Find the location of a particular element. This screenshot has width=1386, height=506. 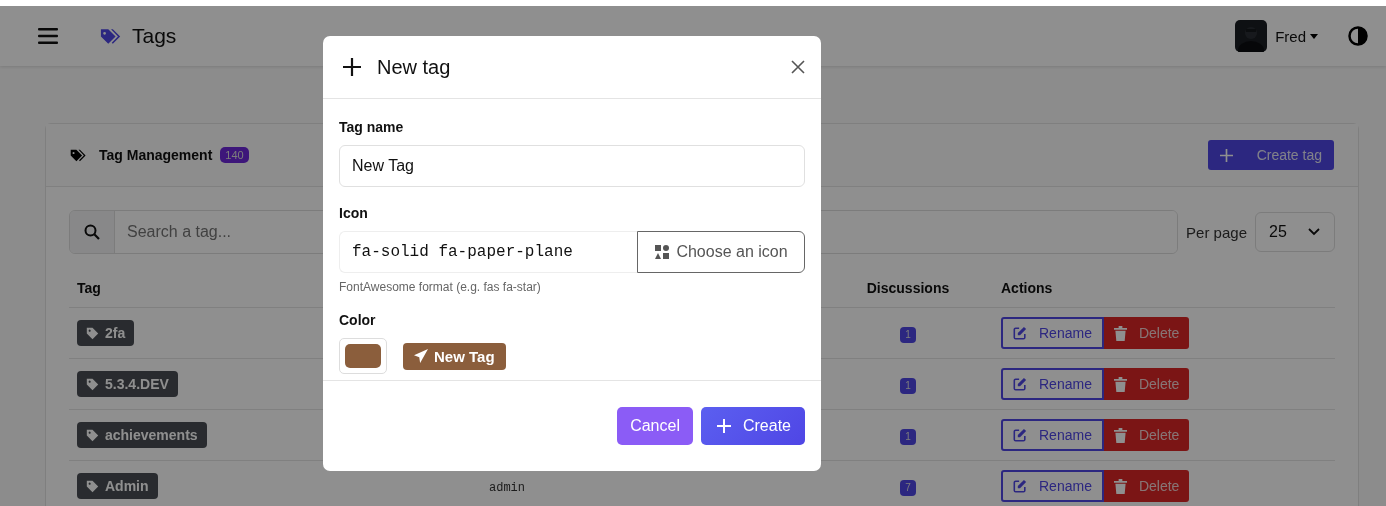

column-header: Tag is located at coordinates (89, 288).